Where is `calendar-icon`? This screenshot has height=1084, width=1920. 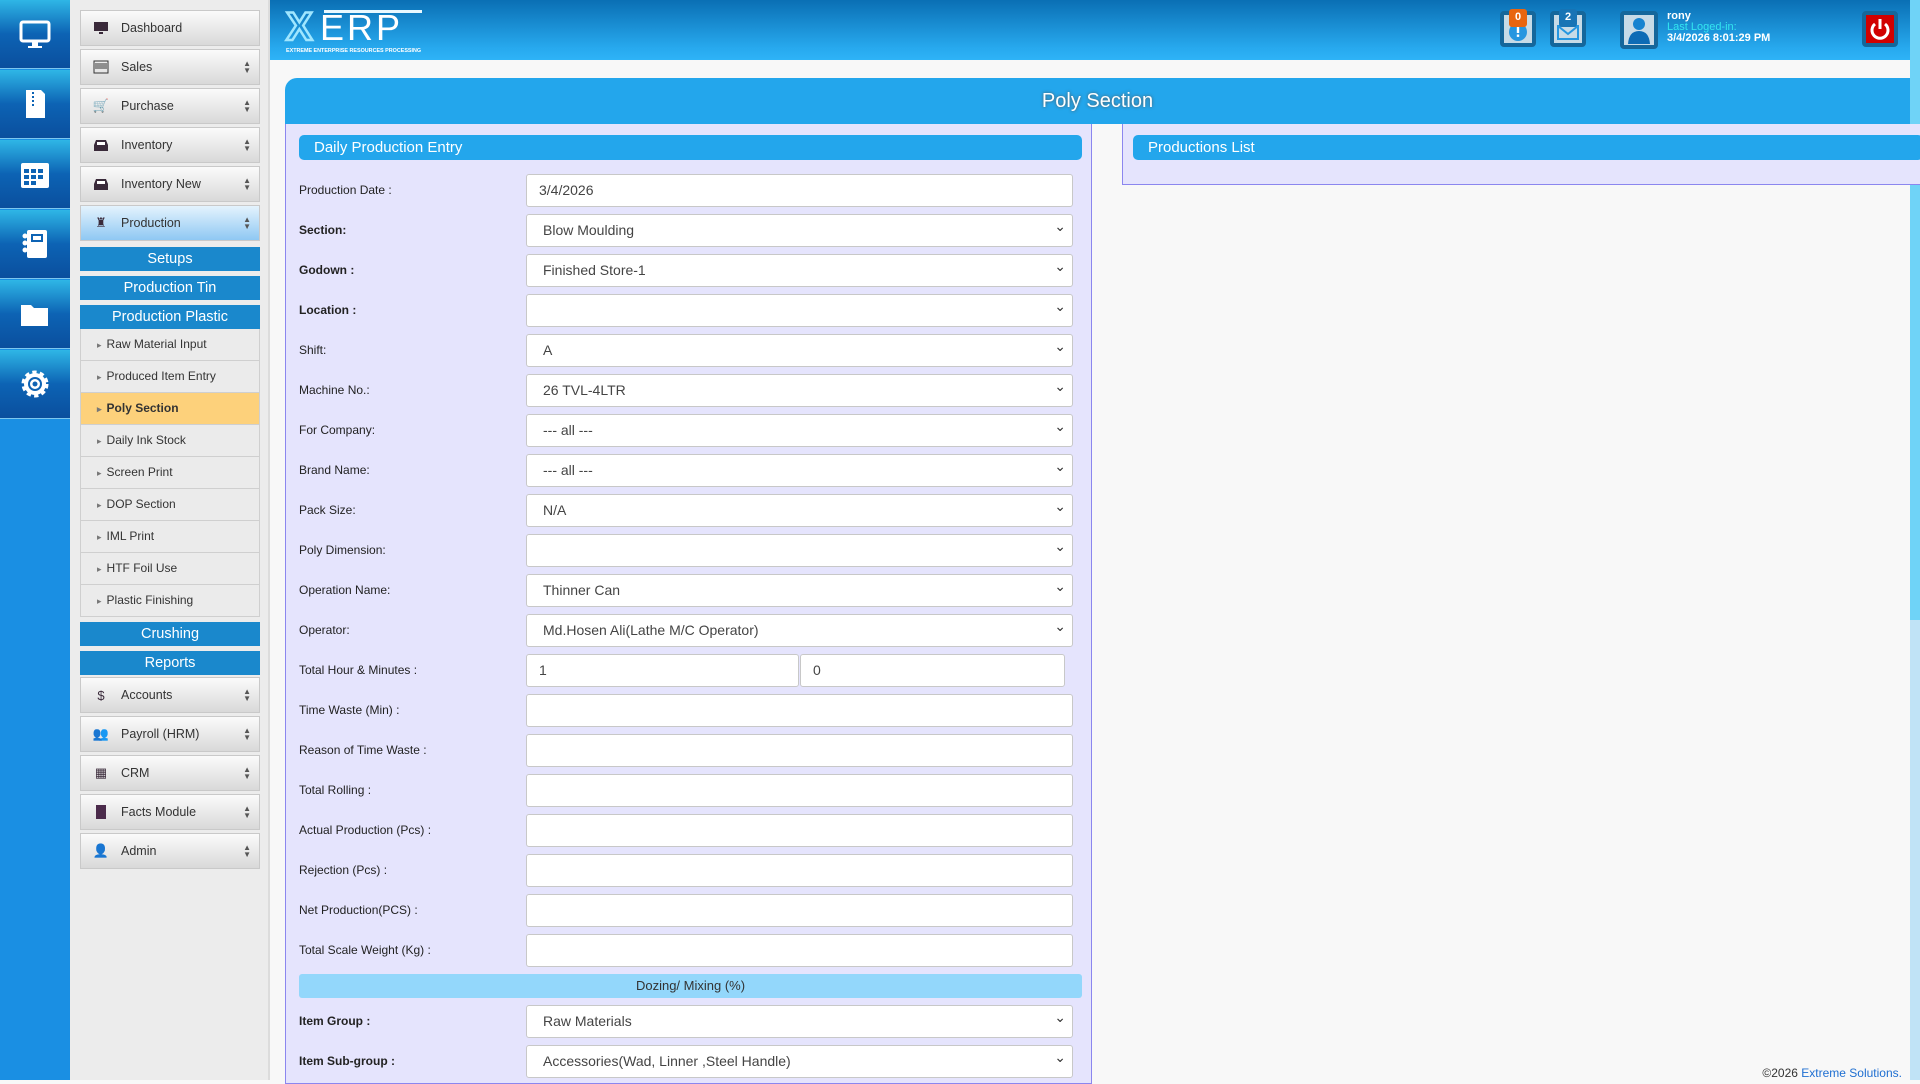
calendar-icon is located at coordinates (35, 175).